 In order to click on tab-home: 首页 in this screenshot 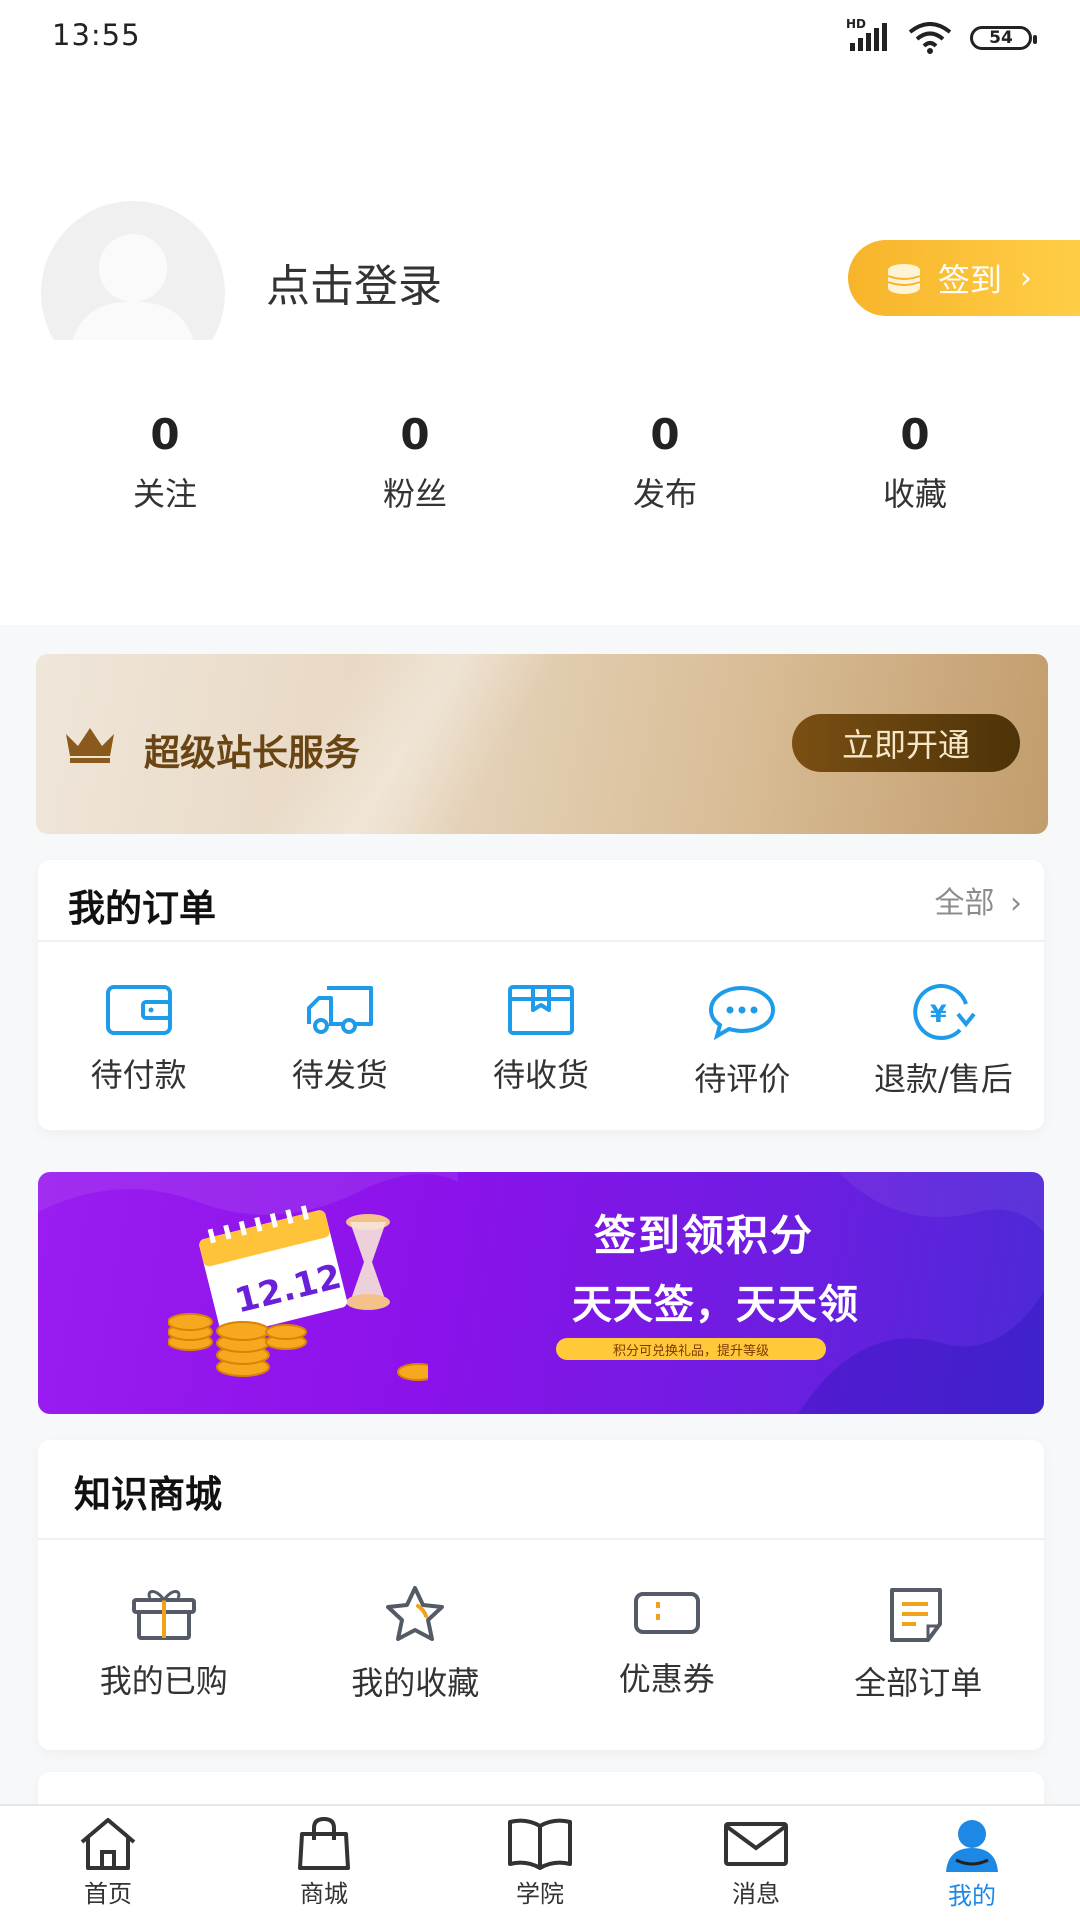, I will do `click(108, 1864)`.